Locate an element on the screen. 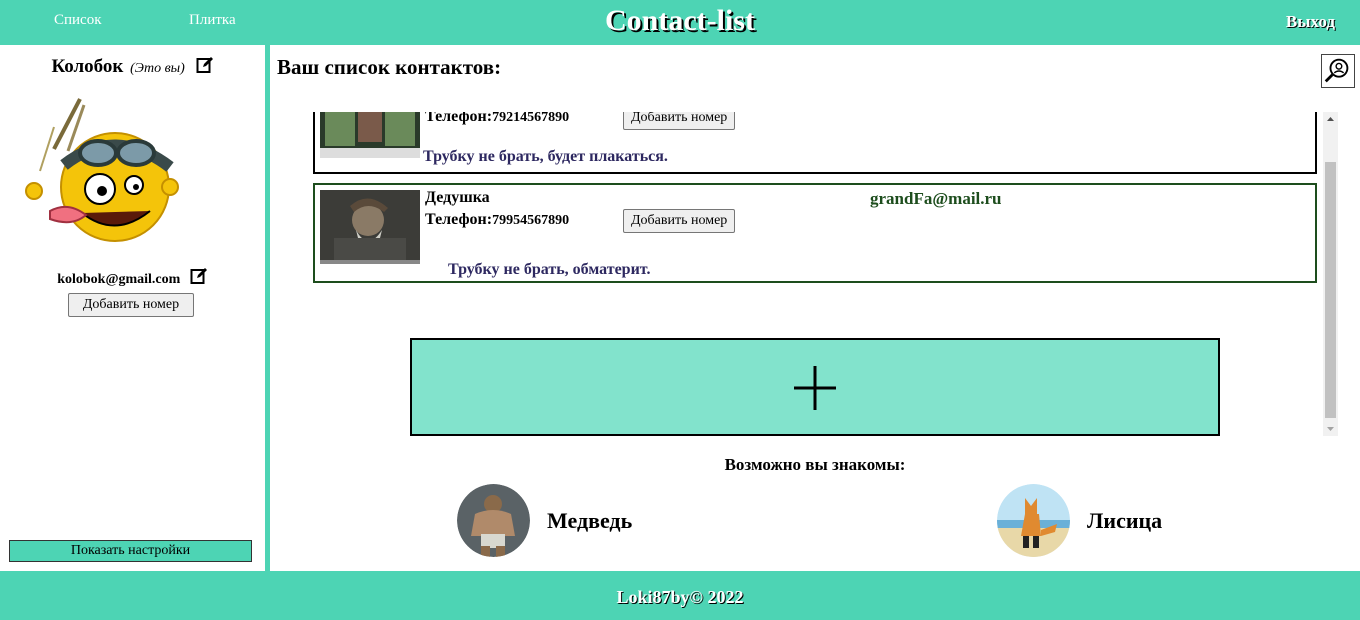 The image size is (1360, 620). suggestion-name: Медведь is located at coordinates (590, 520).